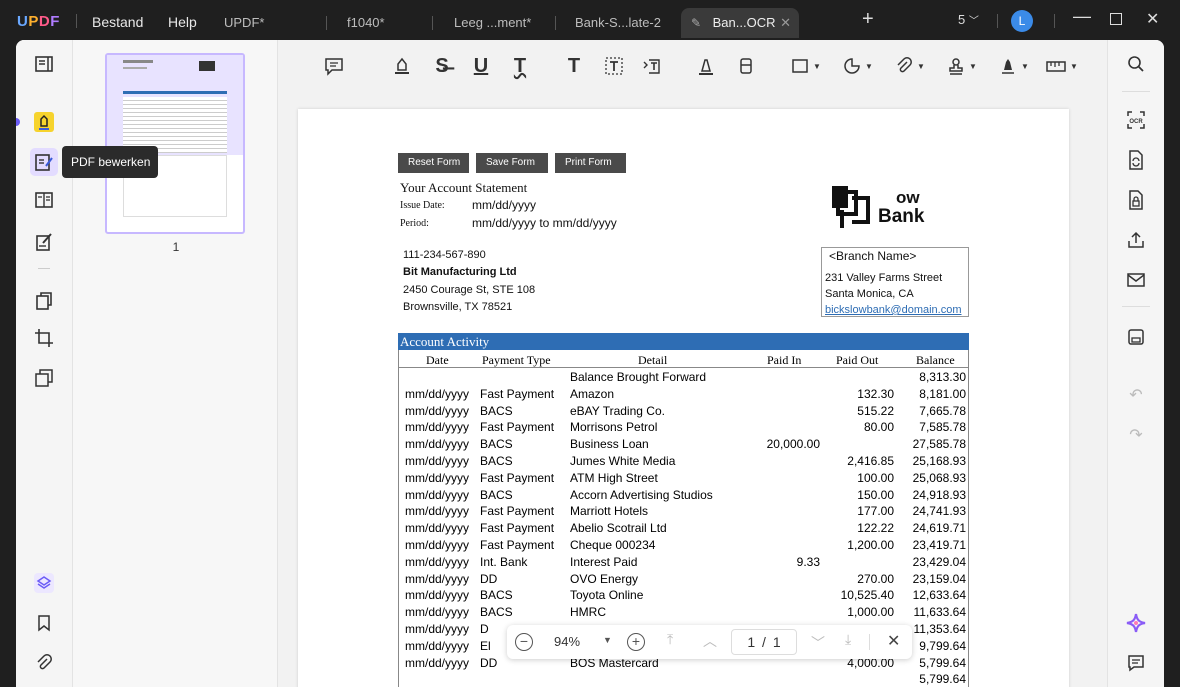 This screenshot has width=1180, height=687. I want to click on signature-button: ▼, so click(1014, 66).